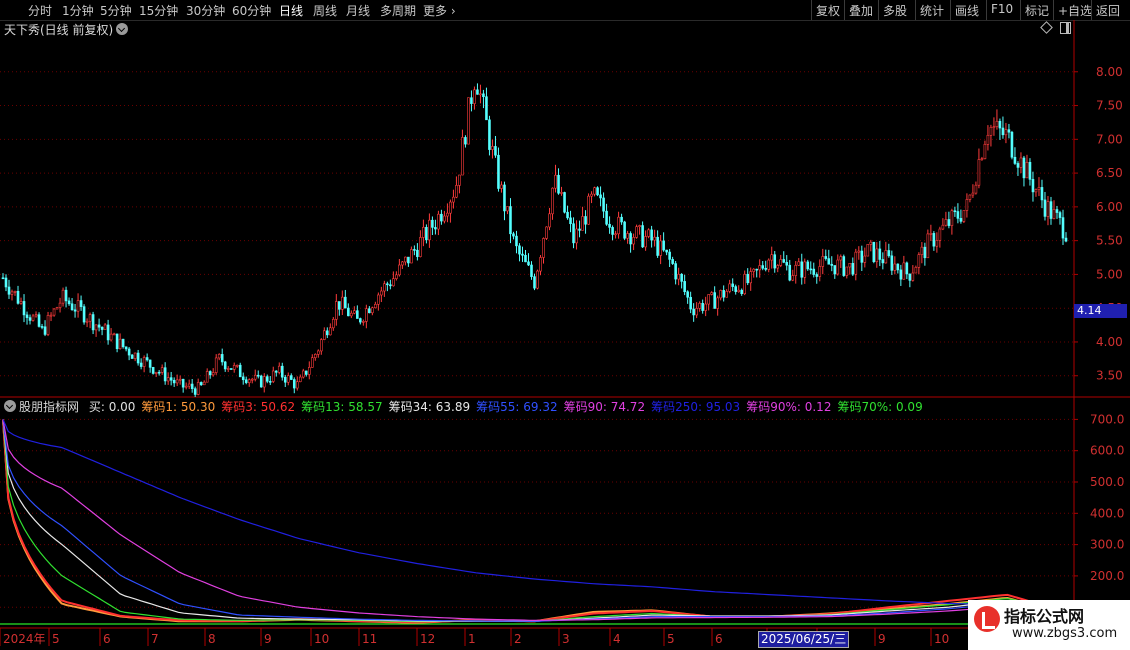 Image resolution: width=1130 pixels, height=650 pixels. I want to click on x-axis-label: 10, so click(321, 639).